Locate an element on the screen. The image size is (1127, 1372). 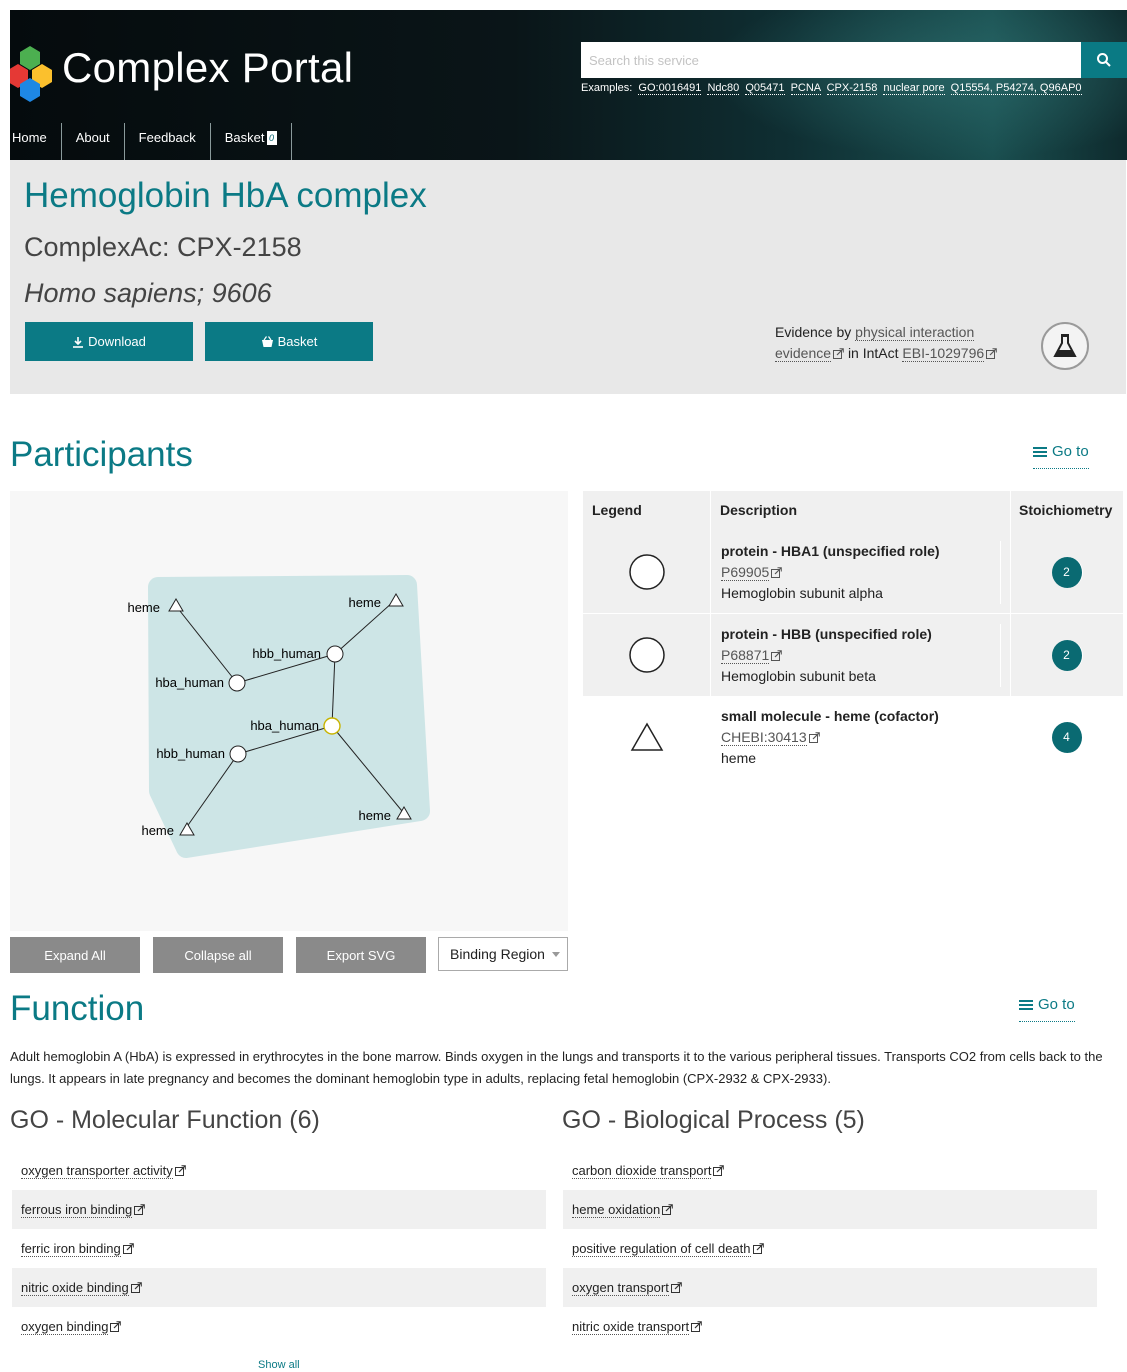
column-header-stoichiometry: Stoichiometry is located at coordinates (1067, 511).